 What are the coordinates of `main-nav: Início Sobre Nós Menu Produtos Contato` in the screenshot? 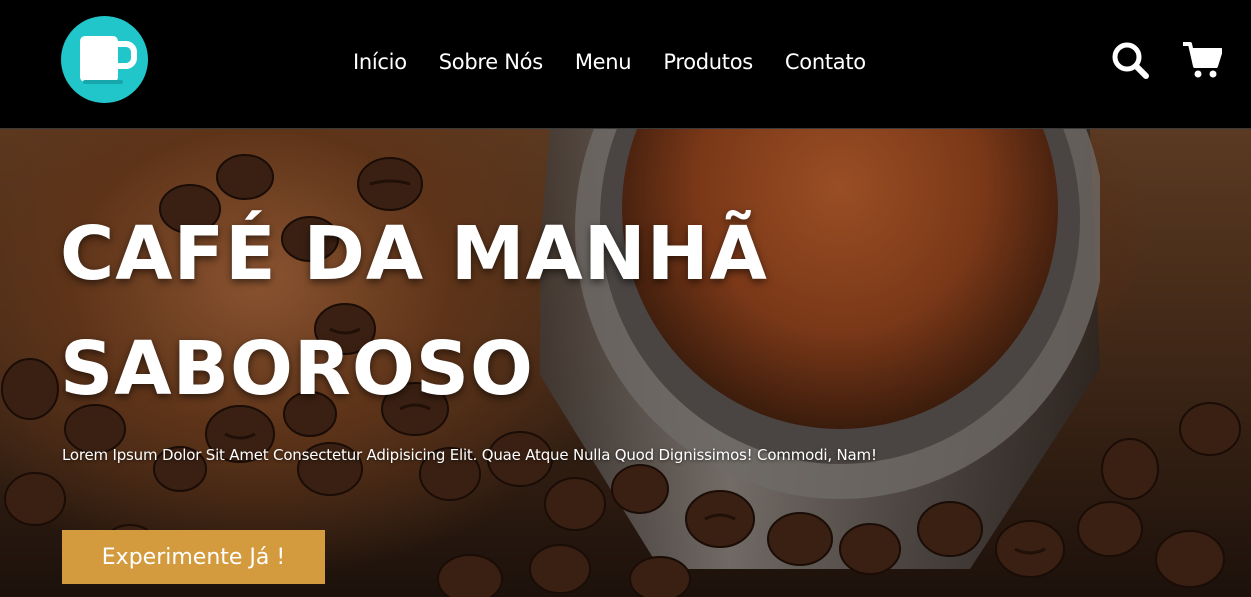 It's located at (609, 62).